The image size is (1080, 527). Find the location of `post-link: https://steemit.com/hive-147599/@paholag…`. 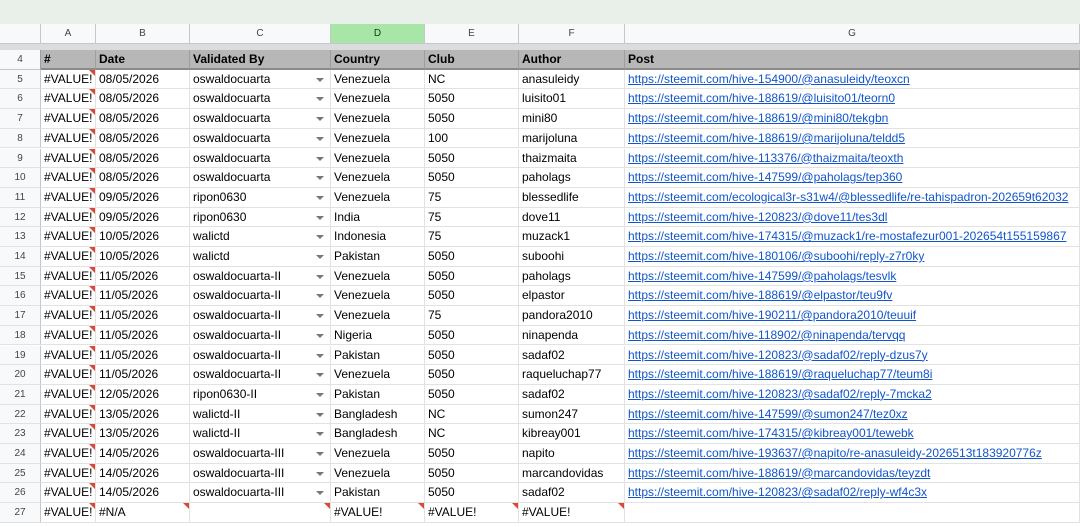

post-link: https://steemit.com/hive-147599/@paholag… is located at coordinates (762, 276).